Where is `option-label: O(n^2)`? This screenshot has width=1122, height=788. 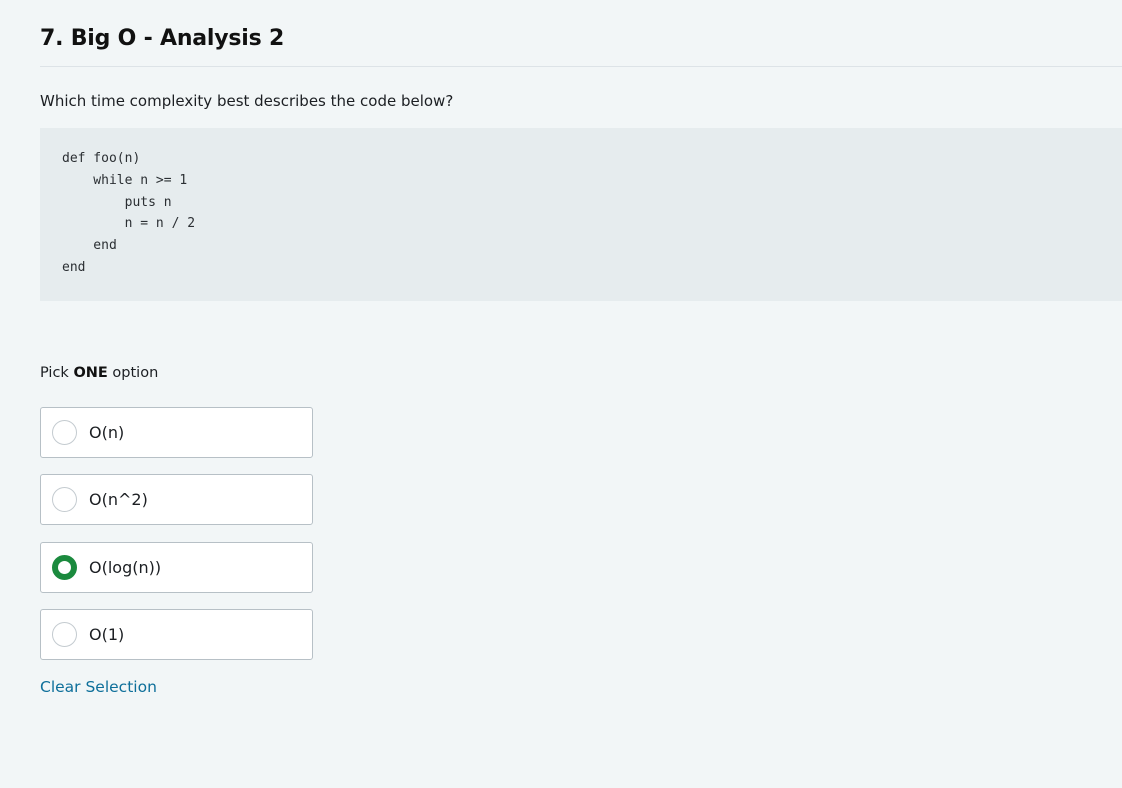
option-label: O(n^2) is located at coordinates (118, 499).